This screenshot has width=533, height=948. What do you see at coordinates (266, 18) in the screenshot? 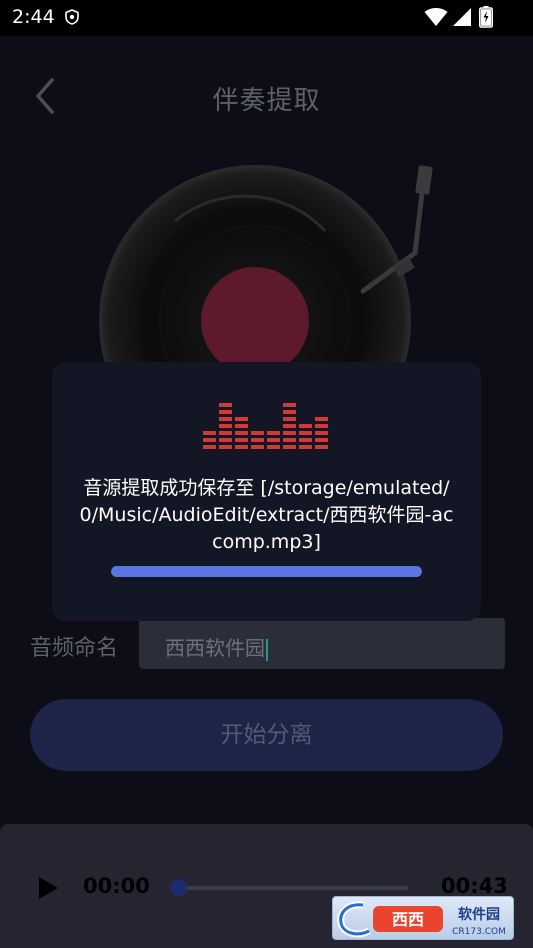
I see `status-bar: 2:44` at bounding box center [266, 18].